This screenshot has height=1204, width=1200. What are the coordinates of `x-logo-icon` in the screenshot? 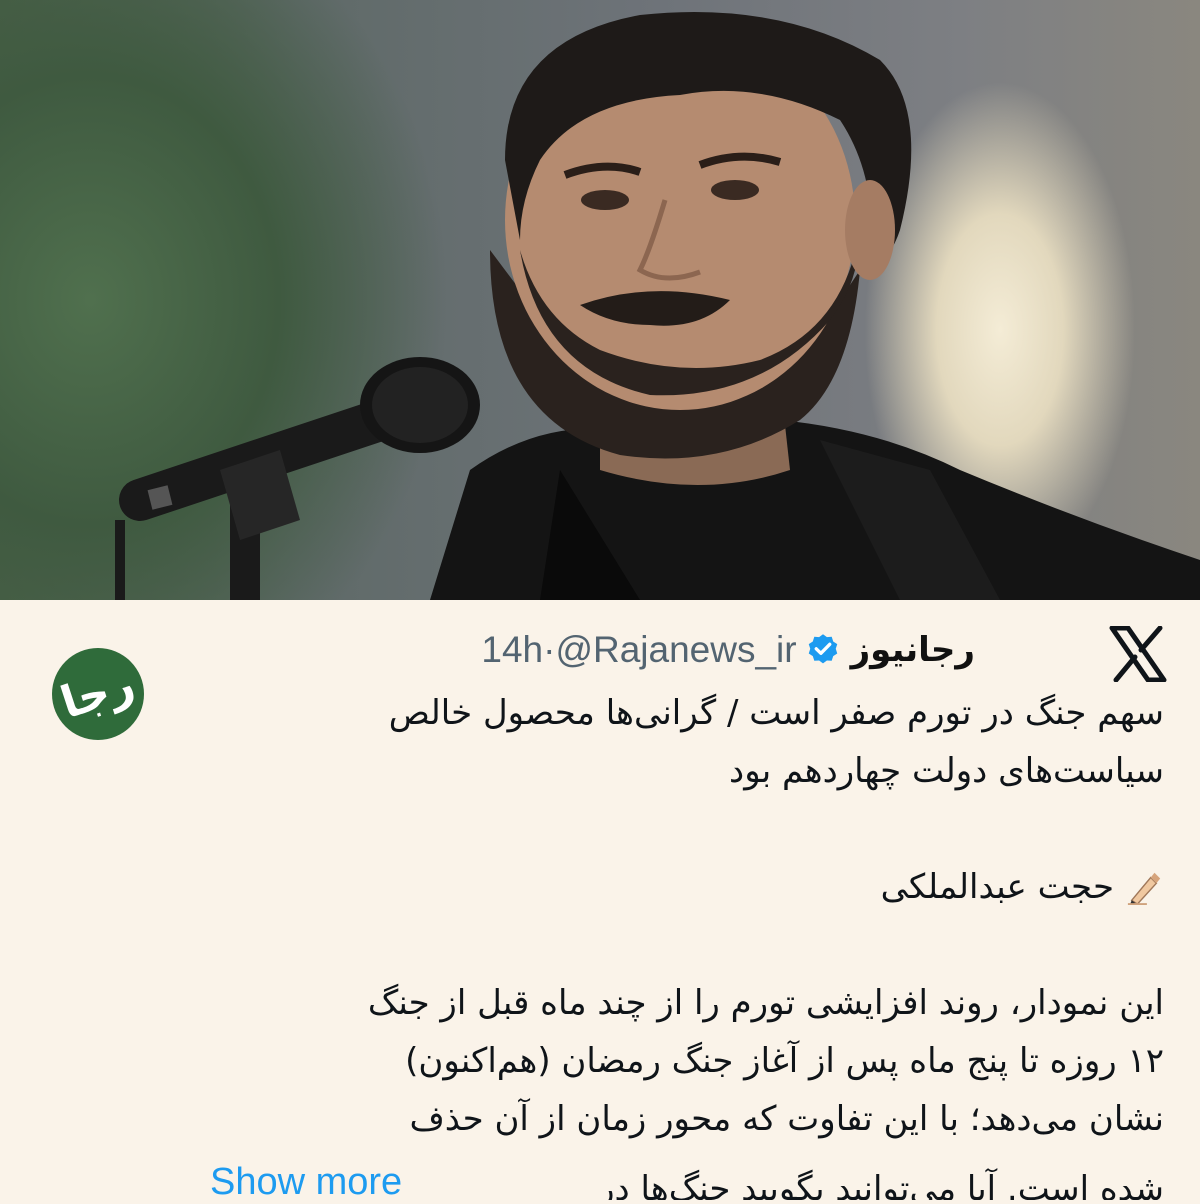 It's located at (1138, 654).